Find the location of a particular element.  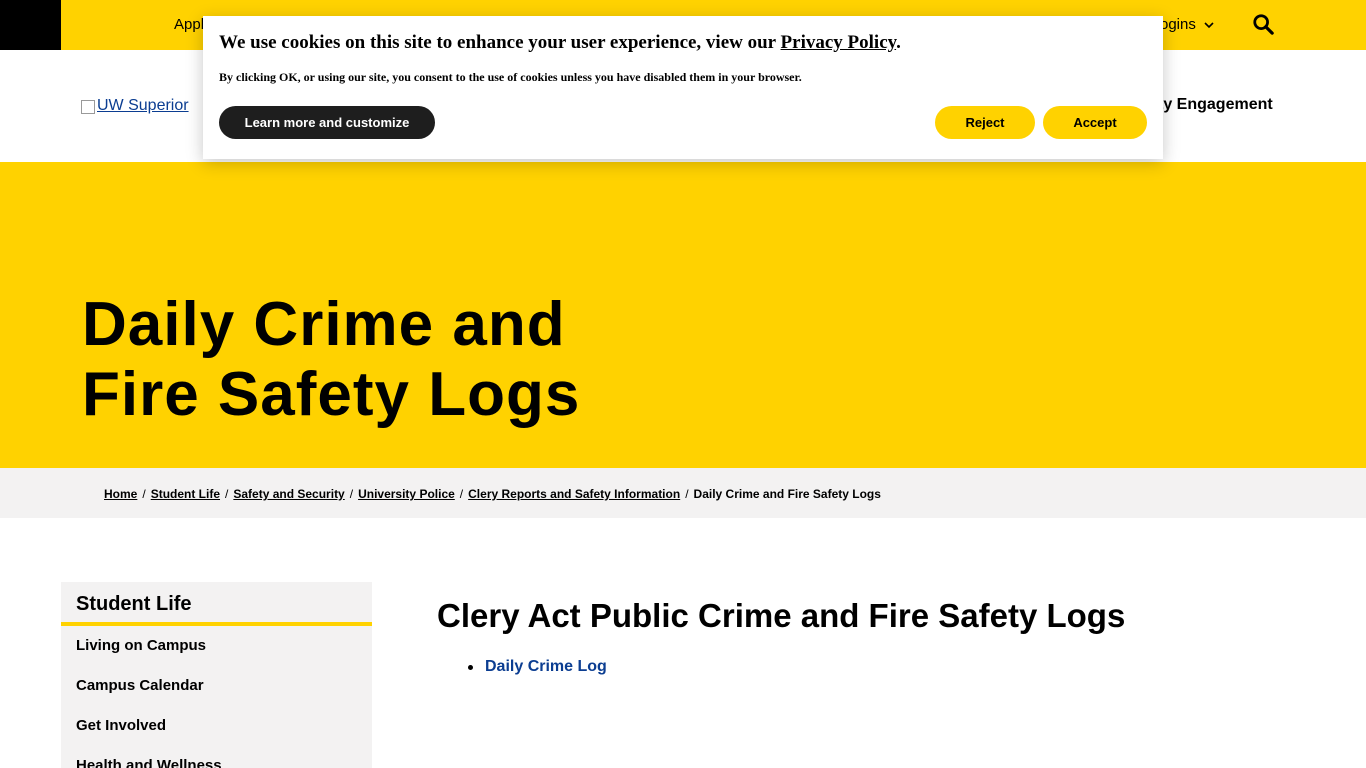

accept-button: Accept is located at coordinates (1095, 122).